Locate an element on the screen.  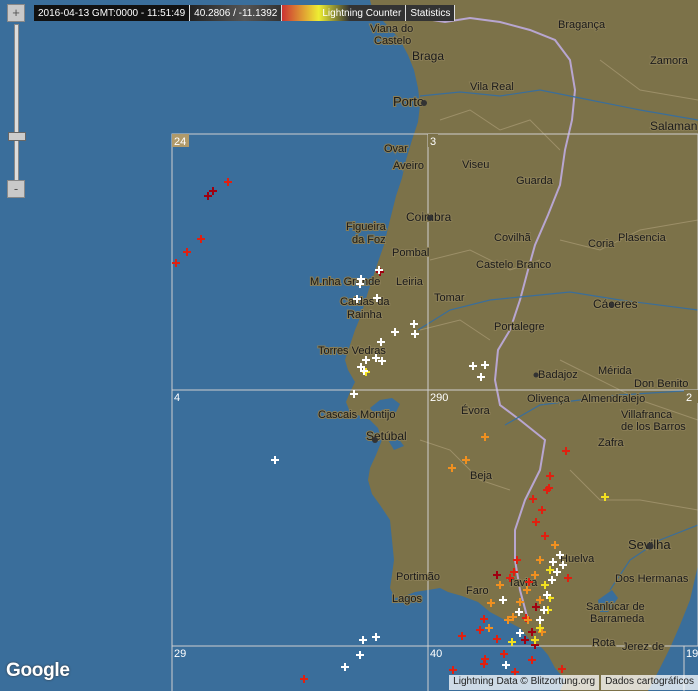
city-label: Jerez de is located at coordinates (643, 647).